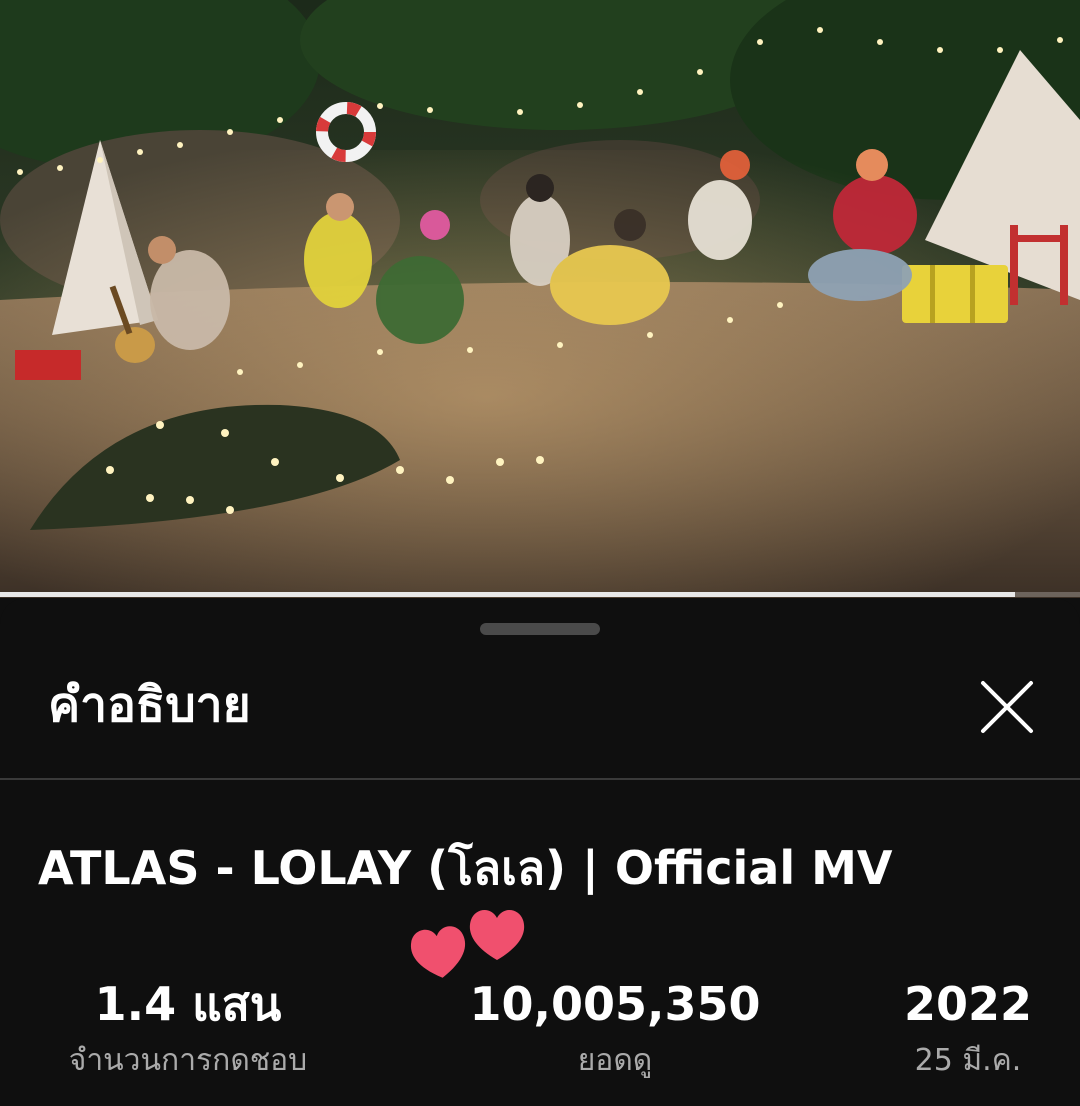 The width and height of the screenshot is (1080, 1106). What do you see at coordinates (540, 629) in the screenshot?
I see `drag-handle` at bounding box center [540, 629].